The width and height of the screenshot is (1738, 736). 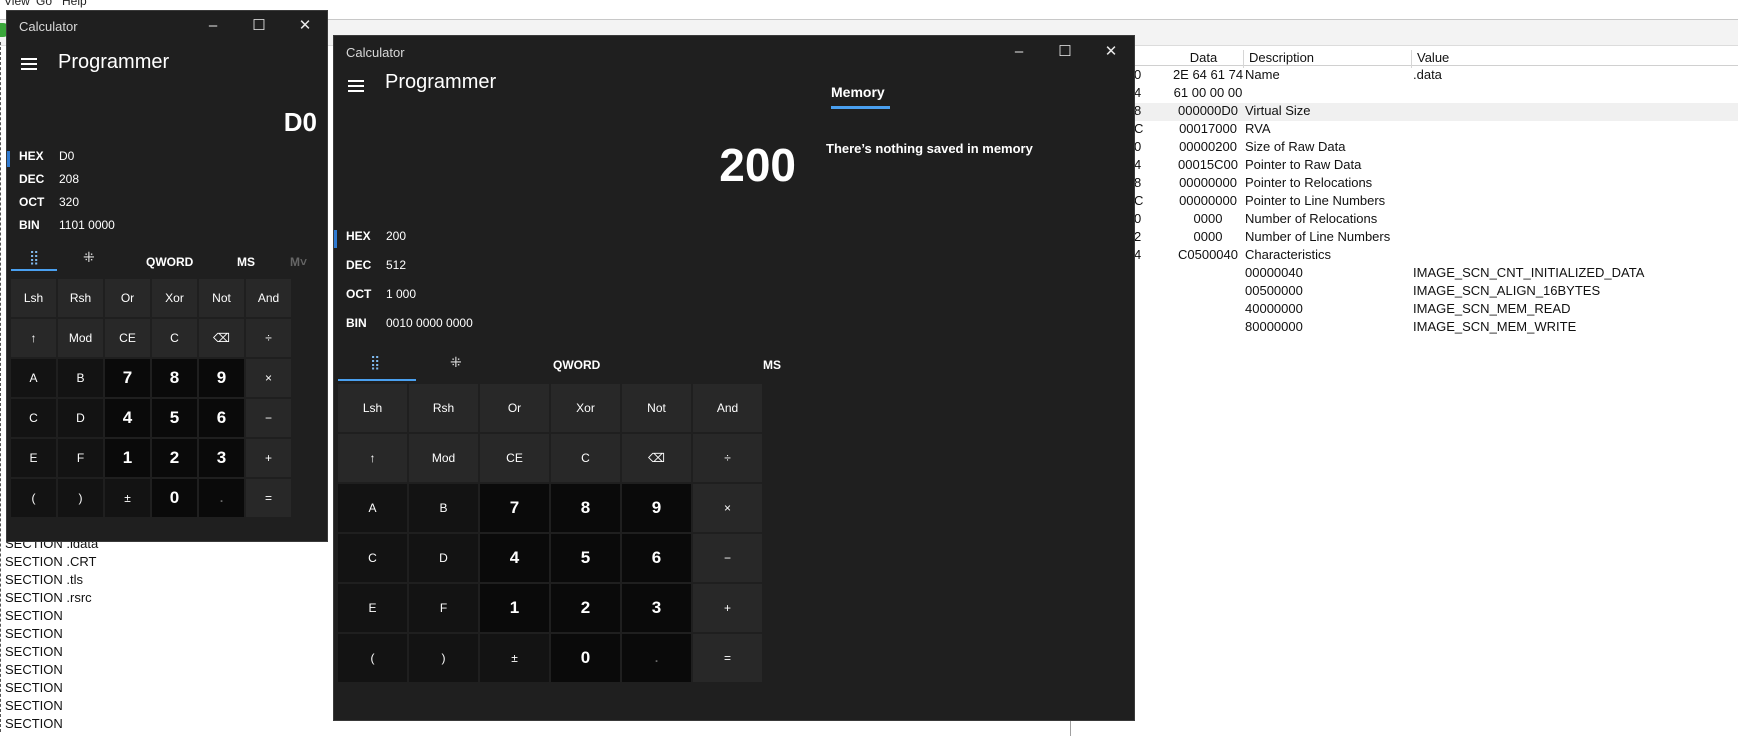 I want to click on section-tree-item: SECTION .tls, so click(x=44, y=579).